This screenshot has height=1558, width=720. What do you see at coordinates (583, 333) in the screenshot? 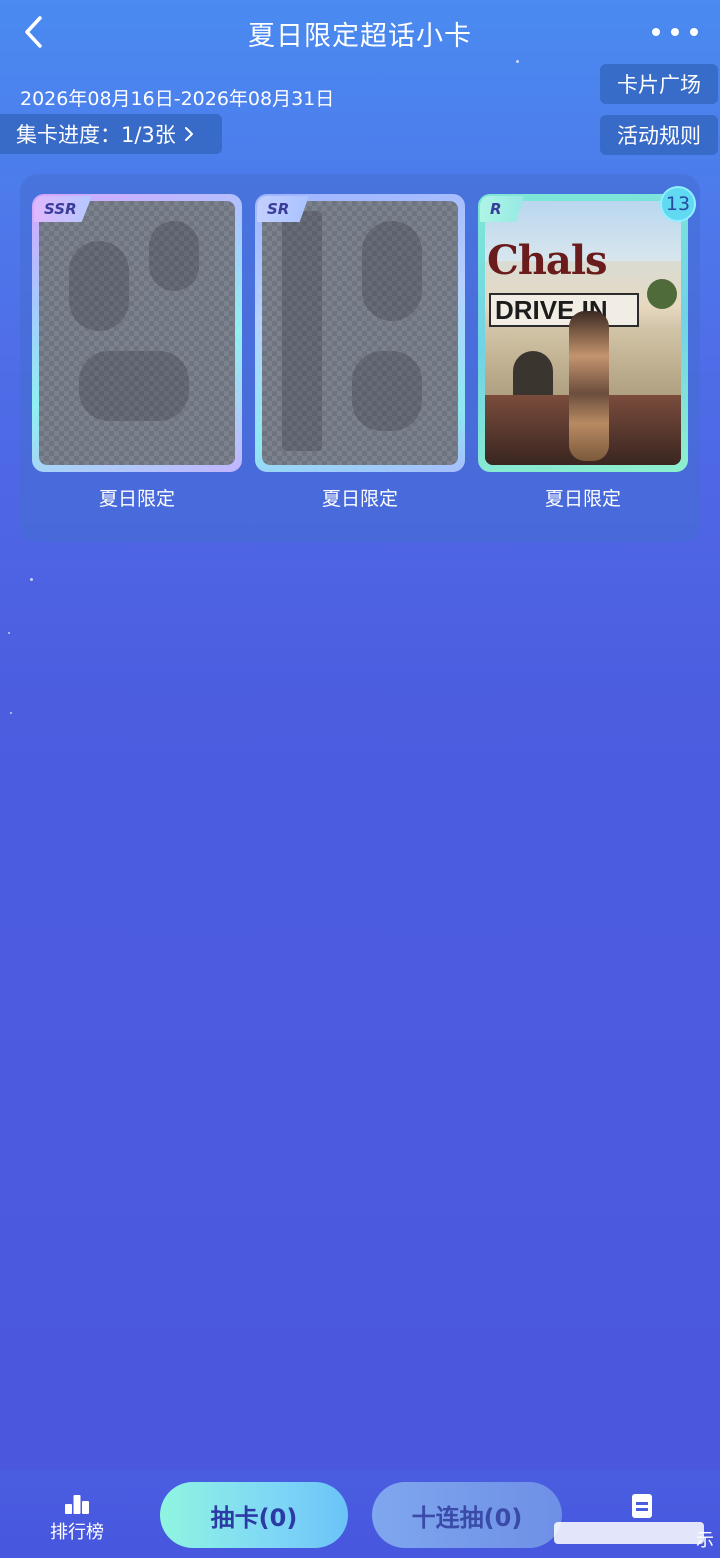
I see `card-photo: Chals DRIVE IN` at bounding box center [583, 333].